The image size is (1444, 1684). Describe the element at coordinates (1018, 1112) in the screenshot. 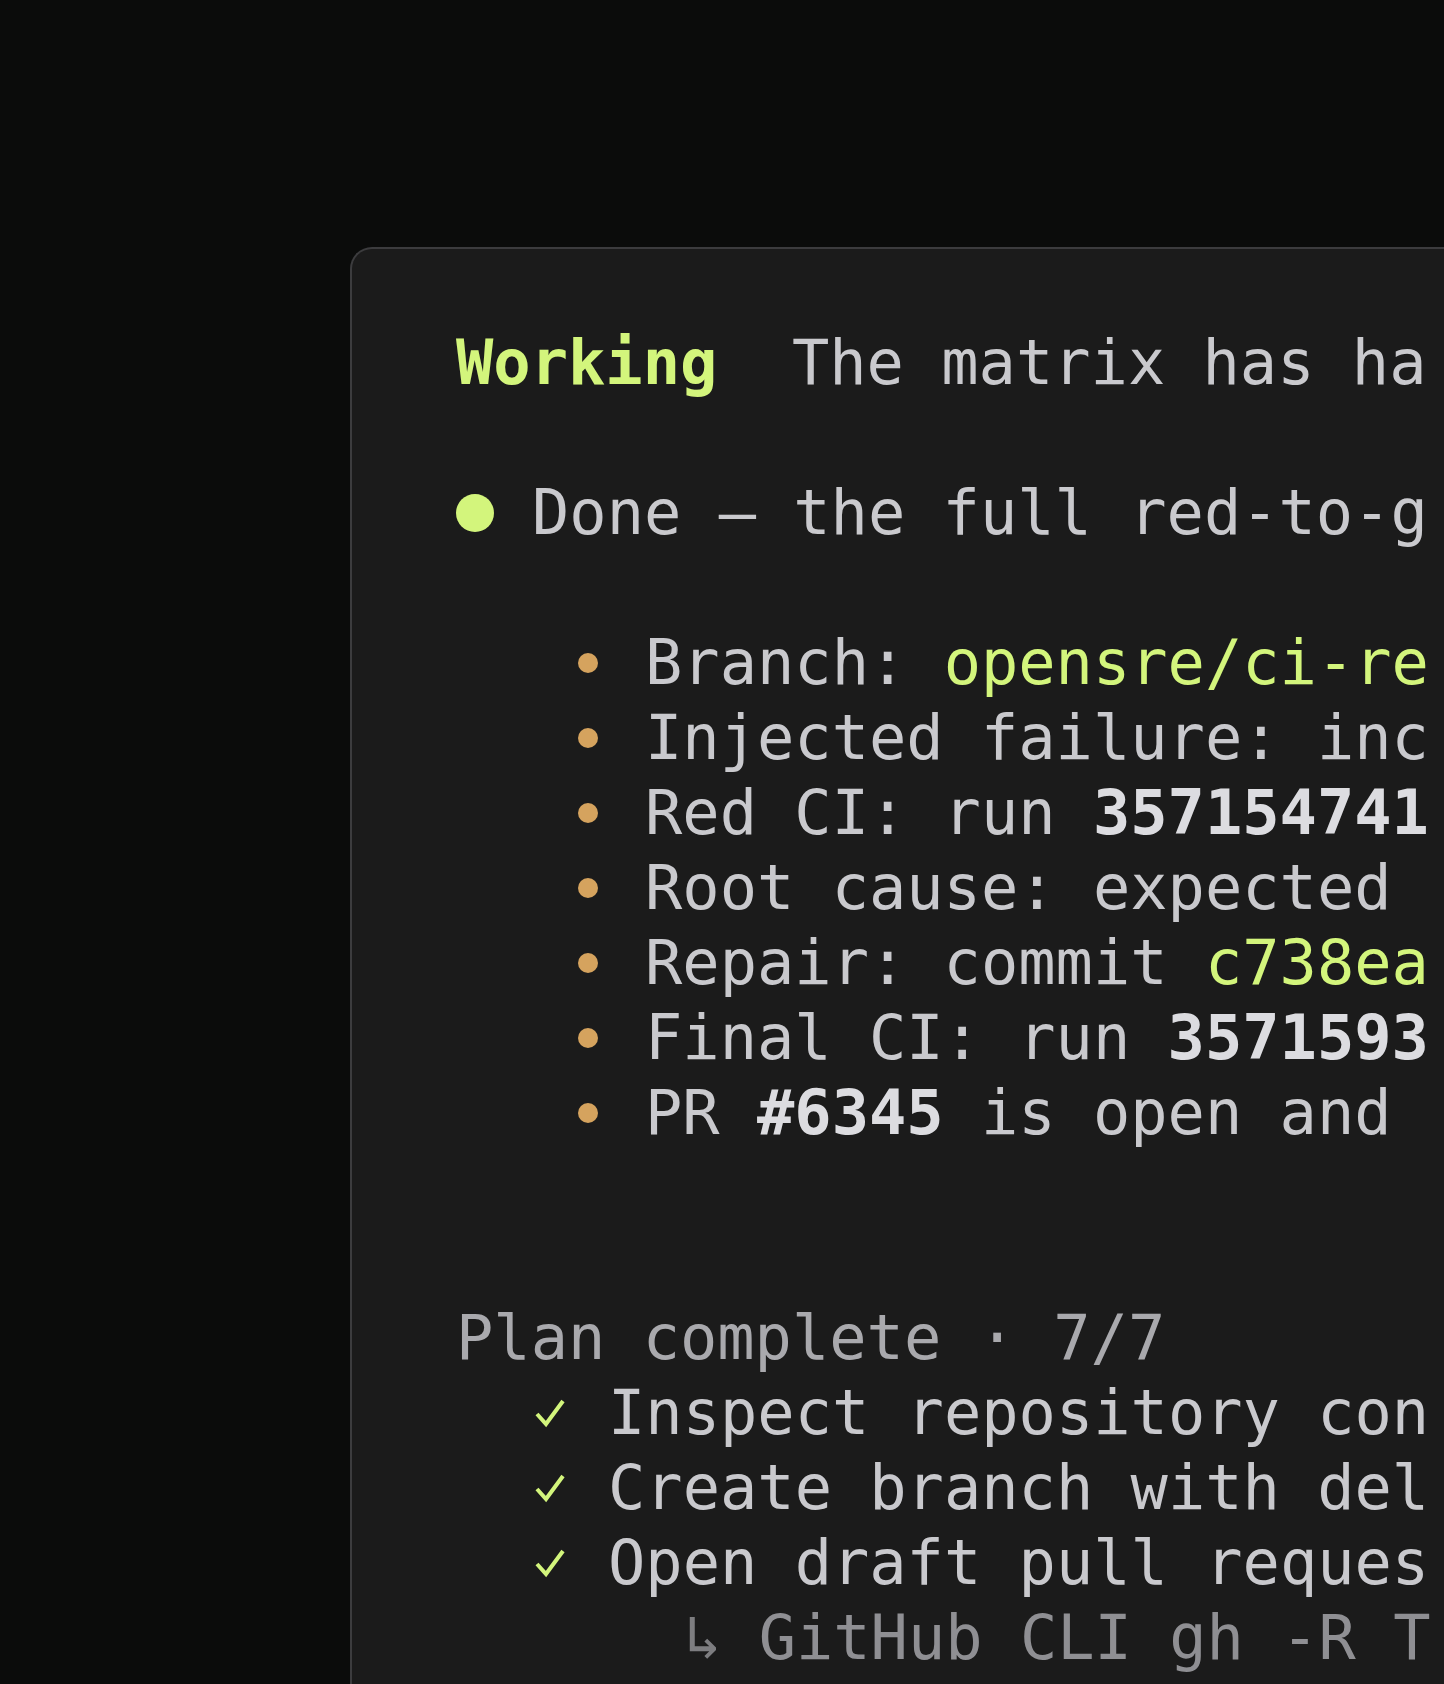

I see `detail-text: PR #6345 is open and` at that location.